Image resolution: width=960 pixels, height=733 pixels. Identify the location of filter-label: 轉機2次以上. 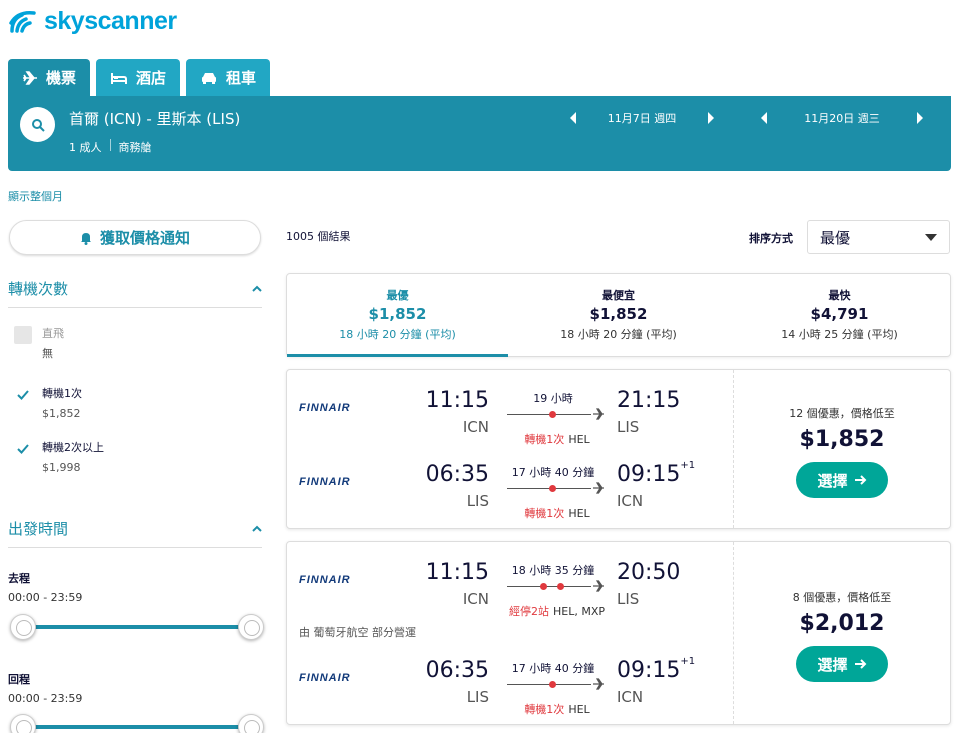
(73, 447).